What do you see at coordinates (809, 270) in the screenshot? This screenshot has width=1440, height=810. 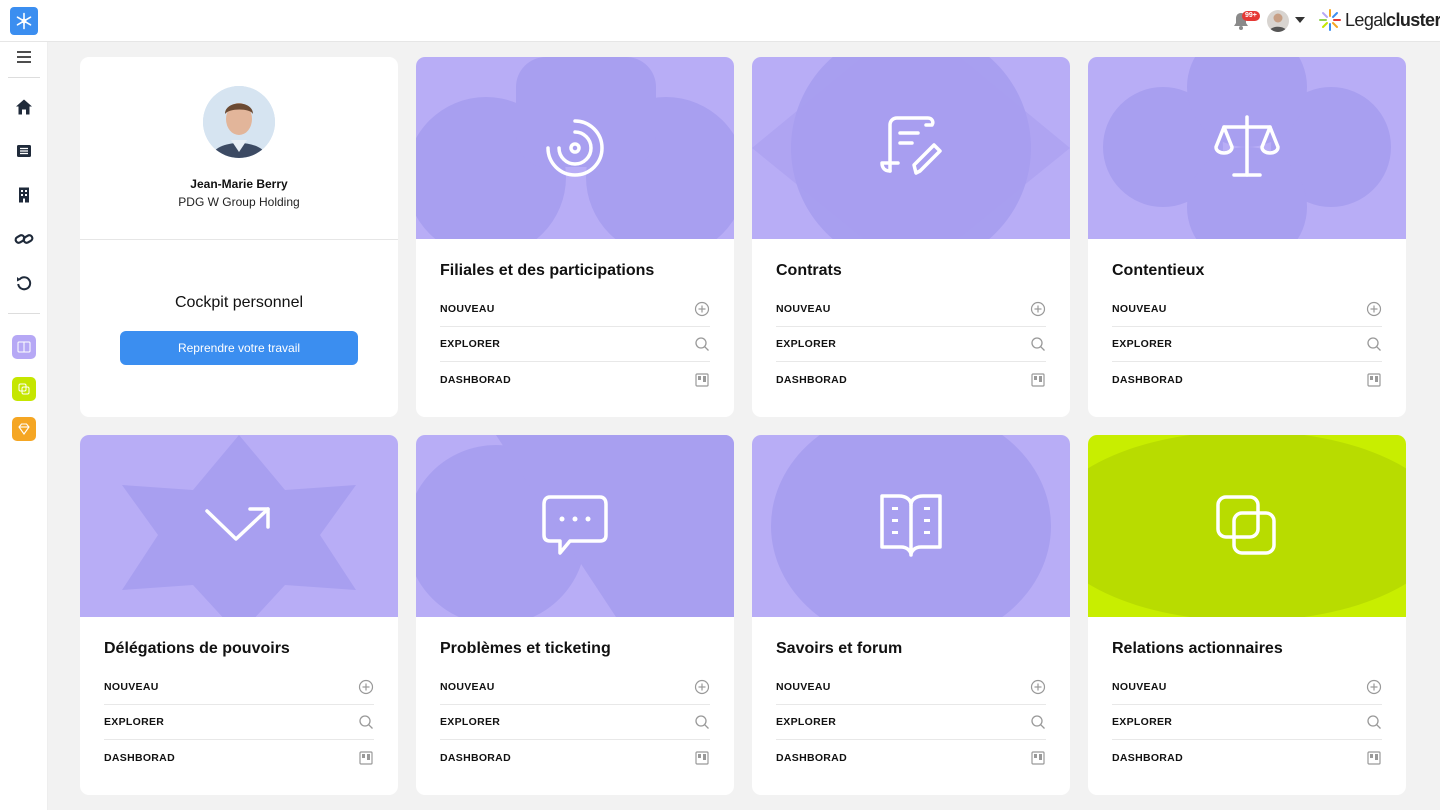 I see `module-title: Contrats` at bounding box center [809, 270].